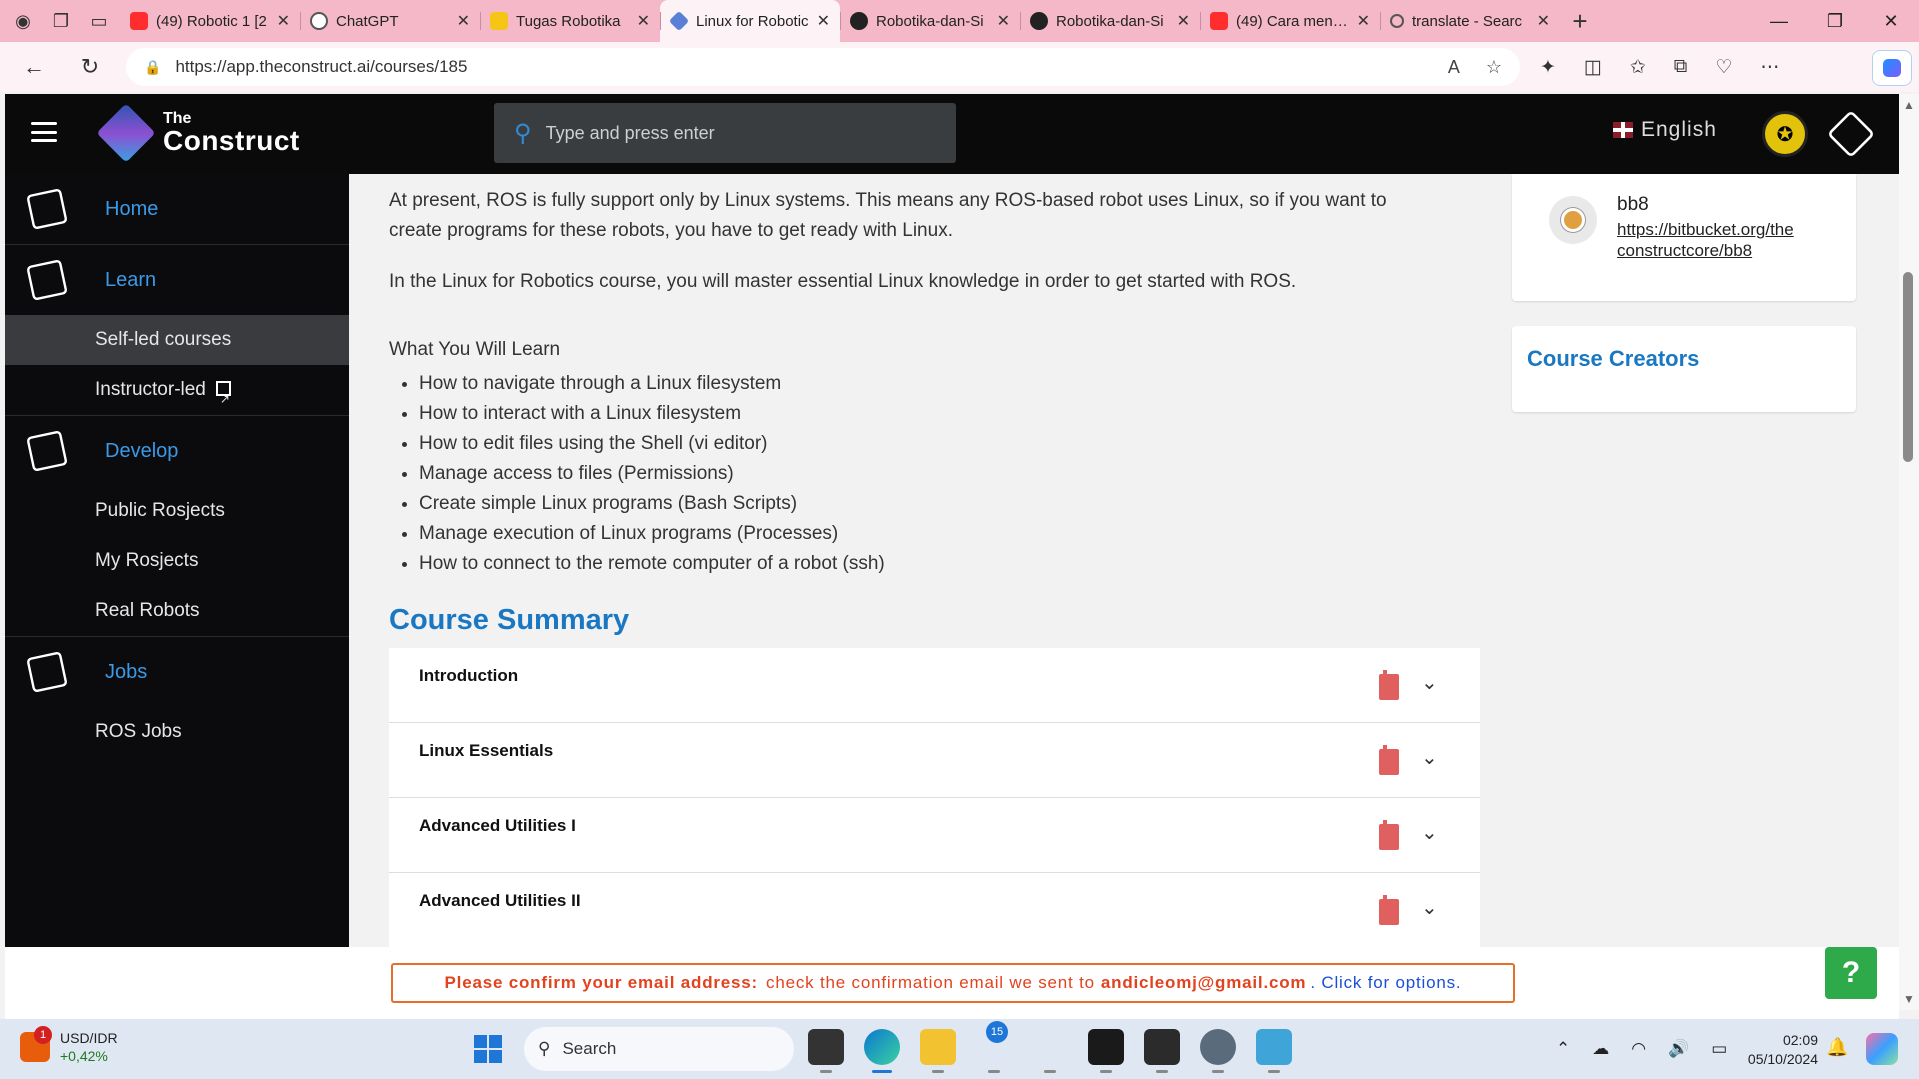  Describe the element at coordinates (69, 1045) in the screenshot. I see `stock-widget: 1 USD/IDR +0,42%` at that location.